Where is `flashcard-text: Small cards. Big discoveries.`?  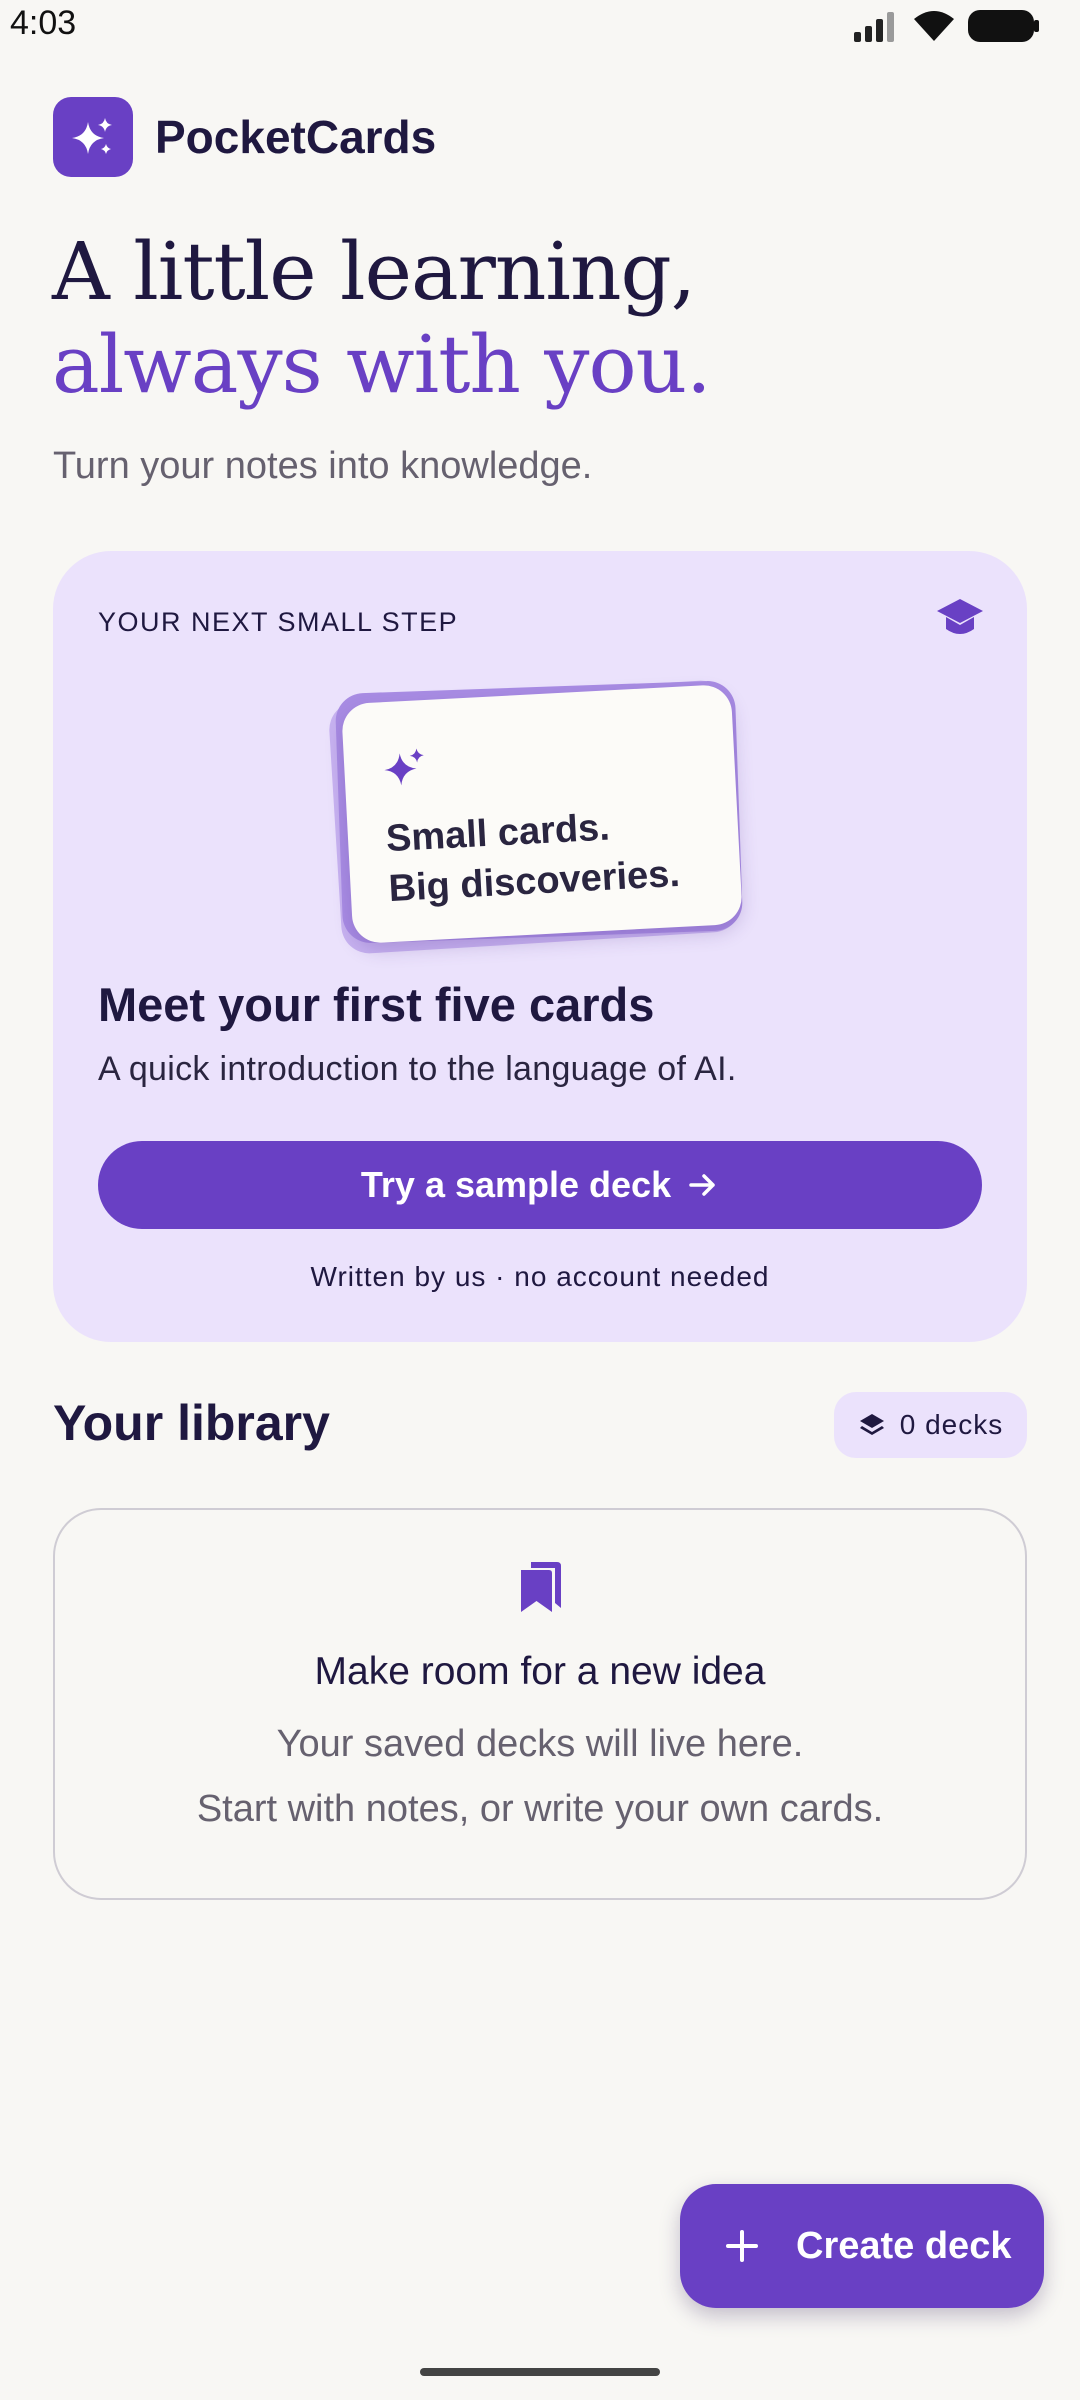 flashcard-text: Small cards. Big discoveries. is located at coordinates (533, 856).